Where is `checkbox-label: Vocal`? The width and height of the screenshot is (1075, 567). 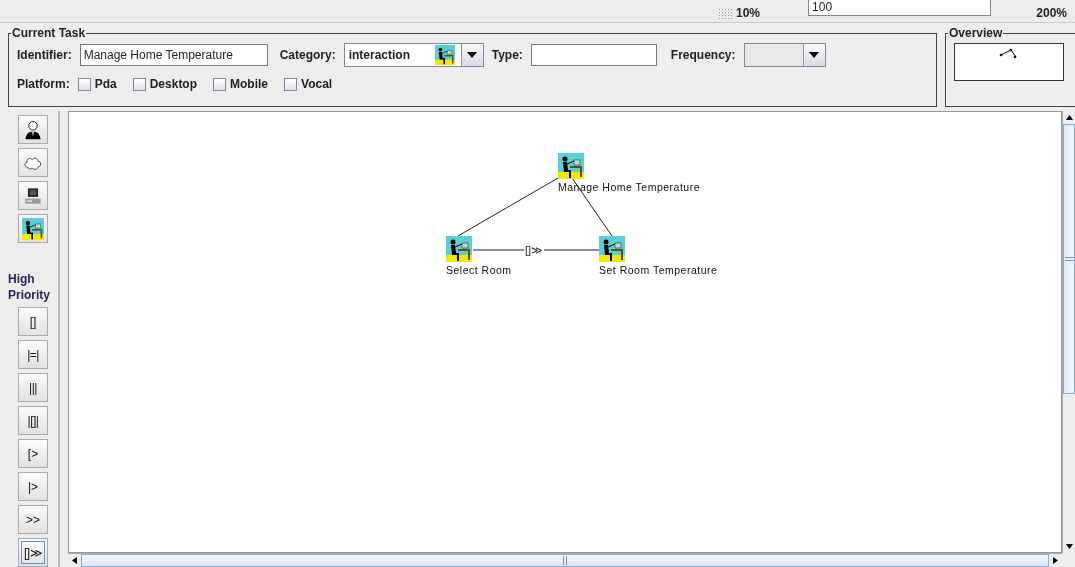
checkbox-label: Vocal is located at coordinates (317, 84).